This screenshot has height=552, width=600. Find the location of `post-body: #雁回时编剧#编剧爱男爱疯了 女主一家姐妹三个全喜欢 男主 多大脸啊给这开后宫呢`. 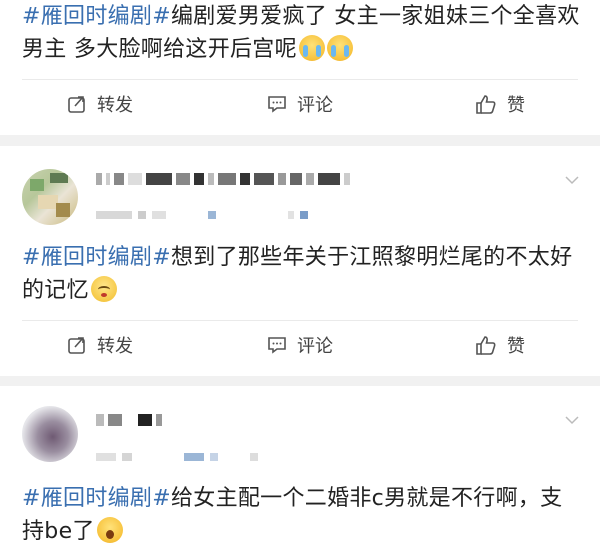

post-body: #雁回时编剧#编剧爱男爱疯了 女主一家姐妹三个全喜欢 男主 多大脸啊给这开后宫呢 is located at coordinates (302, 33).